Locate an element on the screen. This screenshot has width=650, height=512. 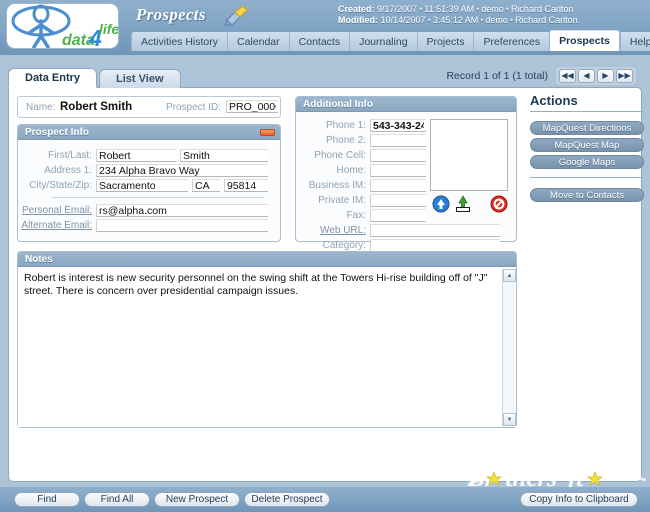
name-label: Name: is located at coordinates (41, 107).